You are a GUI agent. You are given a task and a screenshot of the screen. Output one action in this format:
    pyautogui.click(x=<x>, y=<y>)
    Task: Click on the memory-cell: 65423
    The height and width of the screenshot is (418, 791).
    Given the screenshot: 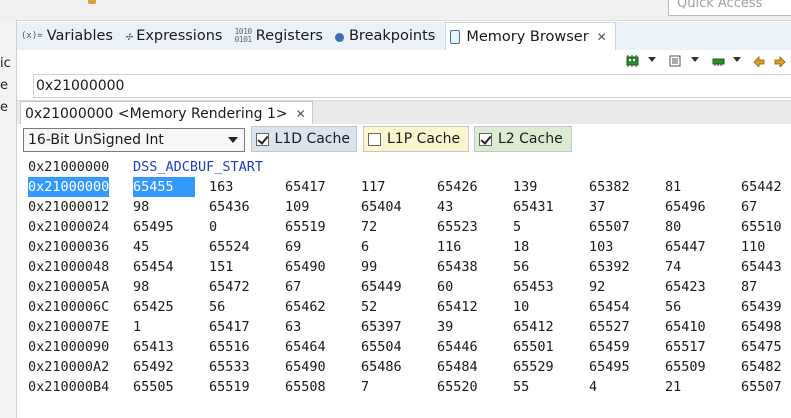 What is the action you would take?
    pyautogui.click(x=685, y=287)
    